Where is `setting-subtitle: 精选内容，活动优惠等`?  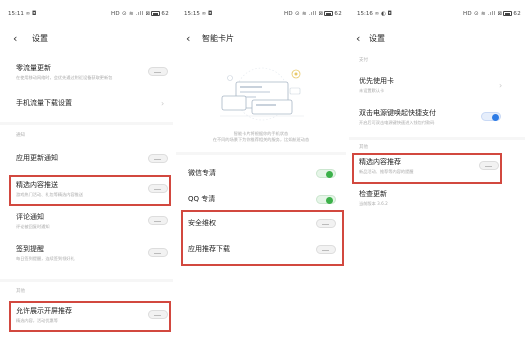 setting-subtitle: 精选内容，活动优惠等 is located at coordinates (37, 320).